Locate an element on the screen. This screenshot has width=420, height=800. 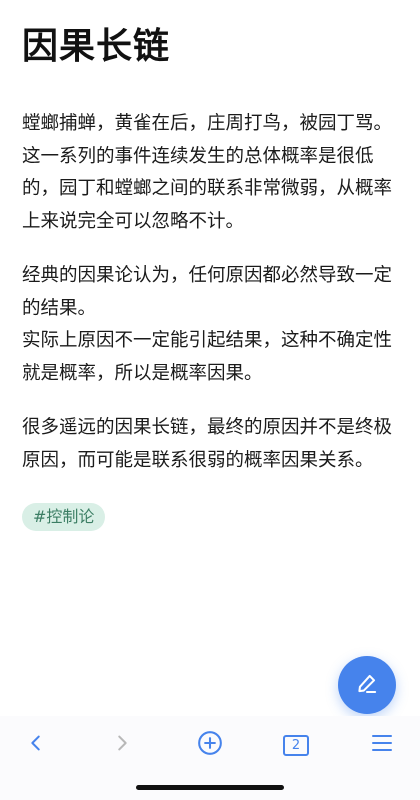
plus-circle-icon is located at coordinates (210, 745).